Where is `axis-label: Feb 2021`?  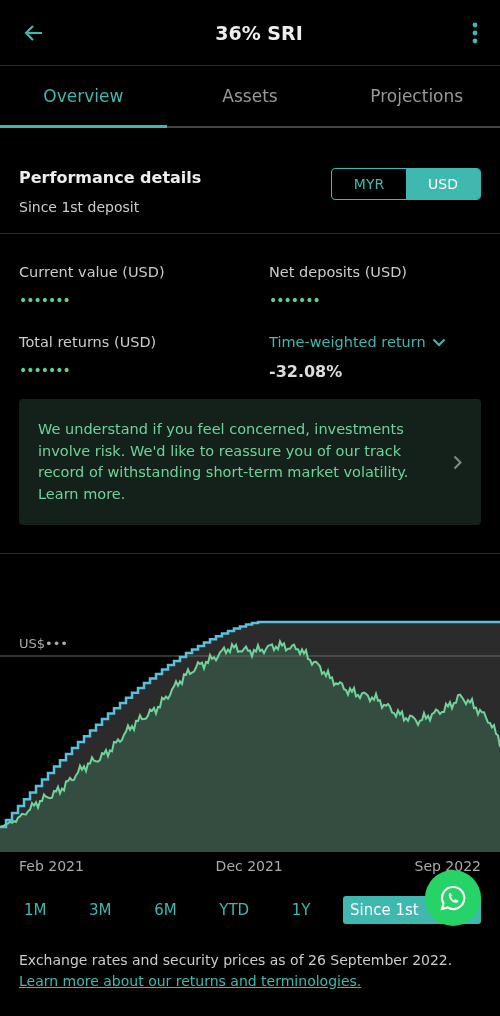
axis-label: Feb 2021 is located at coordinates (51, 866).